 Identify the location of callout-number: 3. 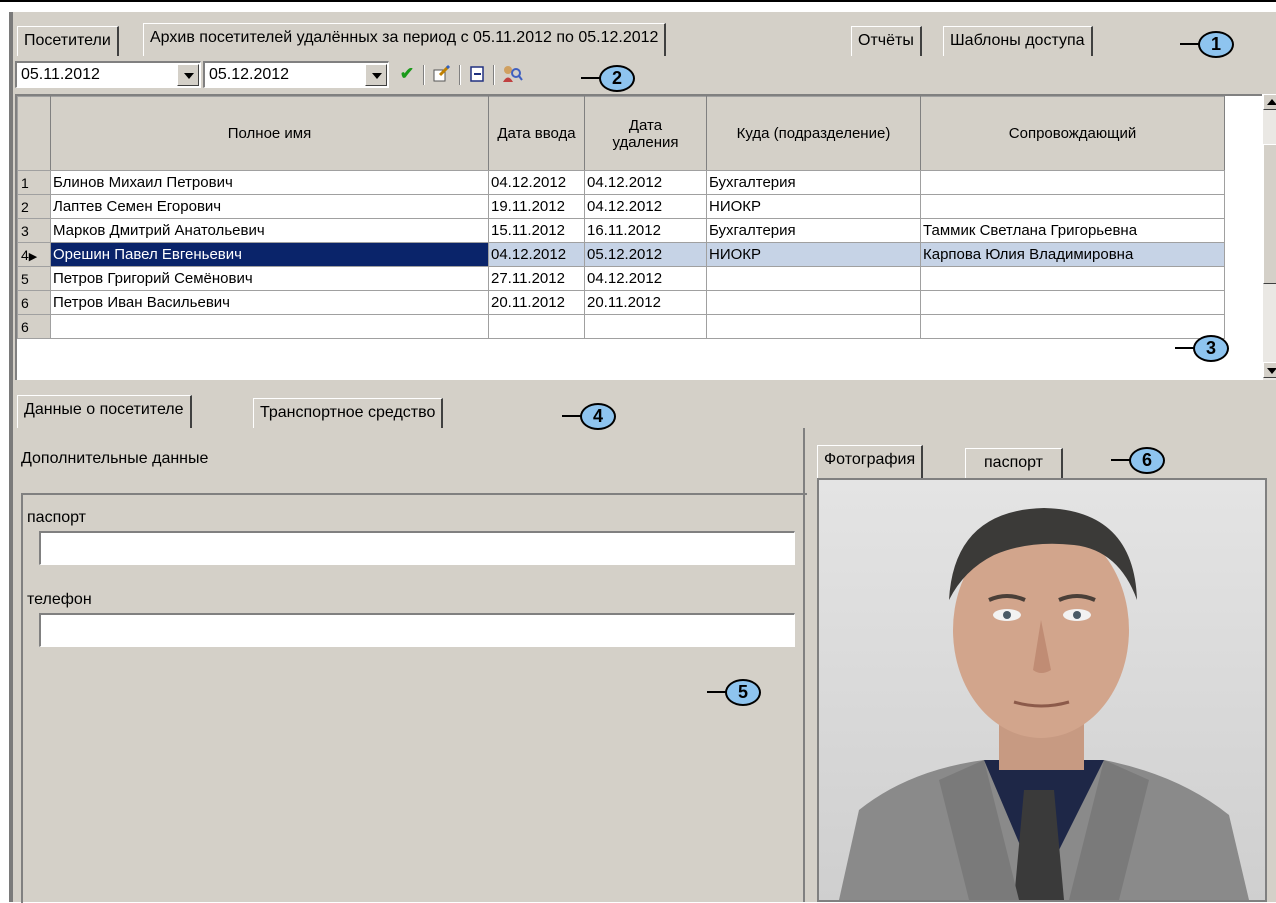
(1211, 348).